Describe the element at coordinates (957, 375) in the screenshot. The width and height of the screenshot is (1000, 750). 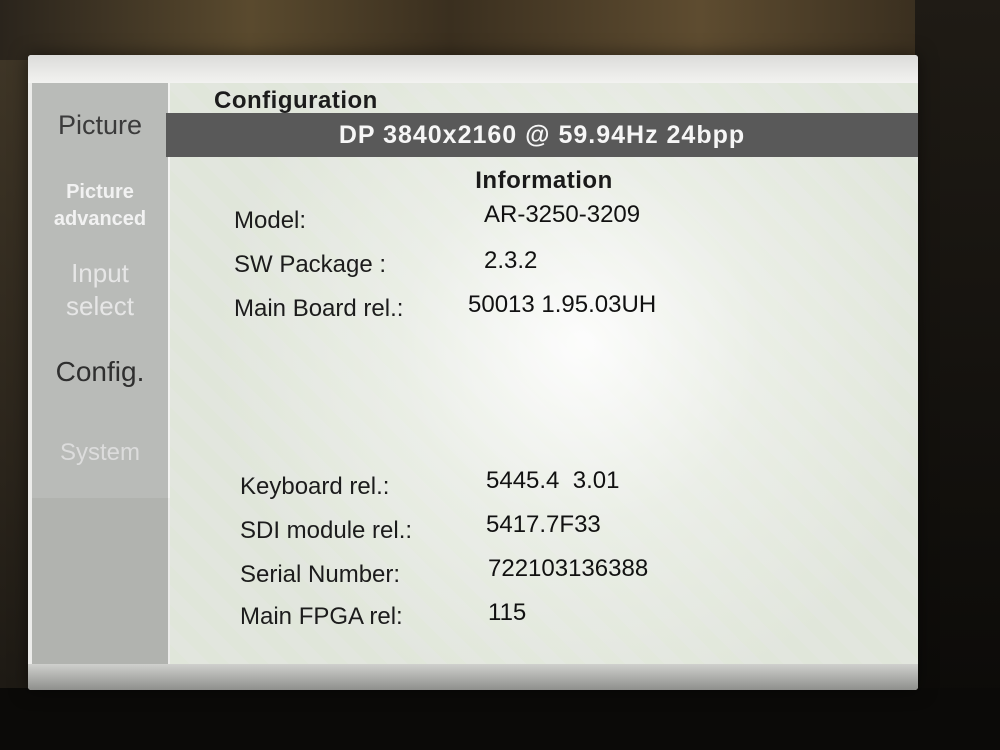
I see `monitor-bezel-right` at that location.